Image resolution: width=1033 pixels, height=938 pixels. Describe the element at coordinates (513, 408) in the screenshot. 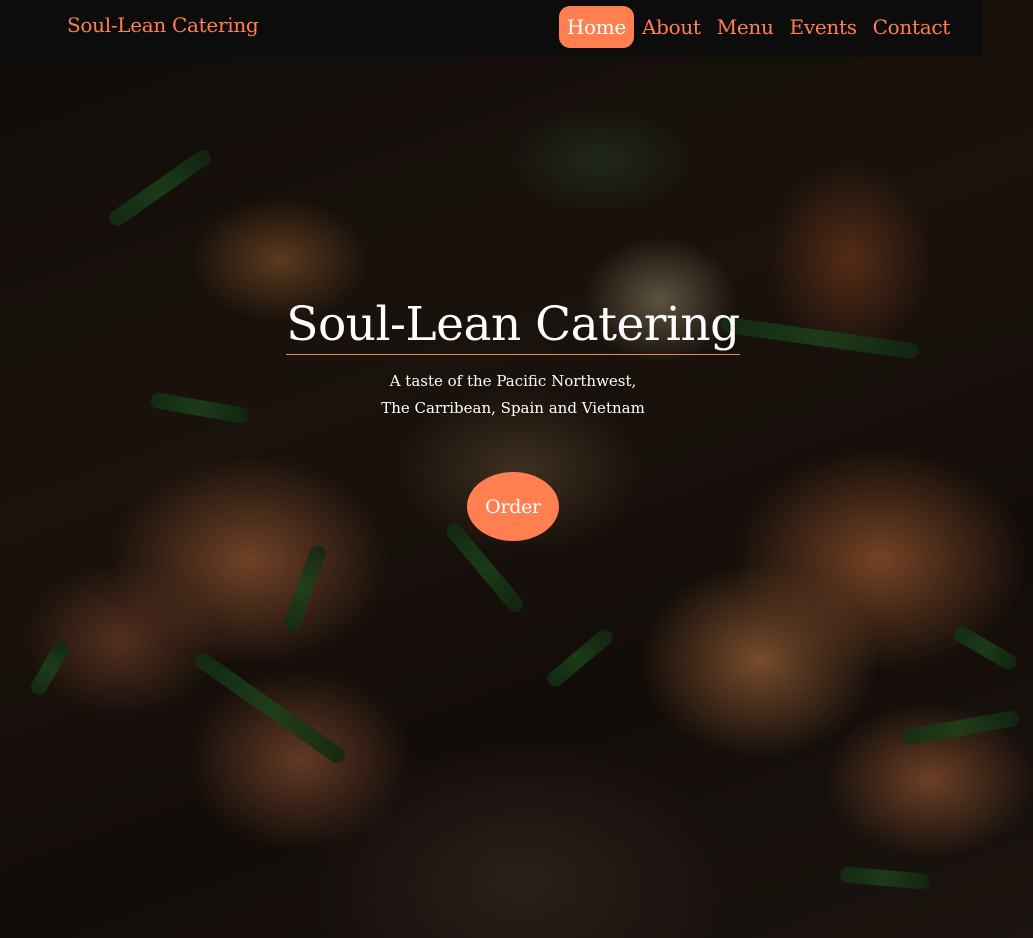

I see `hero-tagline-line-2: The Carribean, Spain and Vietnam` at that location.